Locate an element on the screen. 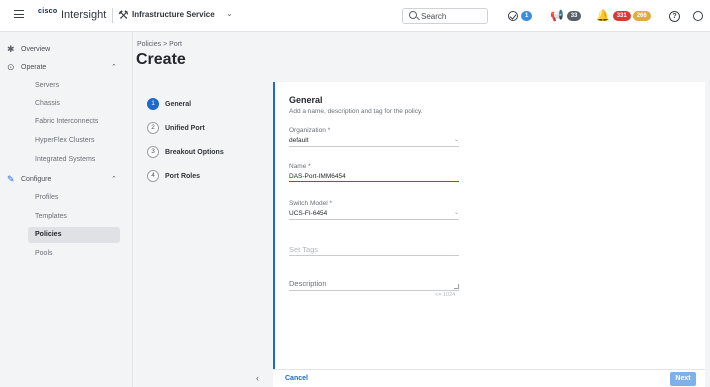 The height and width of the screenshot is (387, 710). next-button: Next is located at coordinates (683, 379).